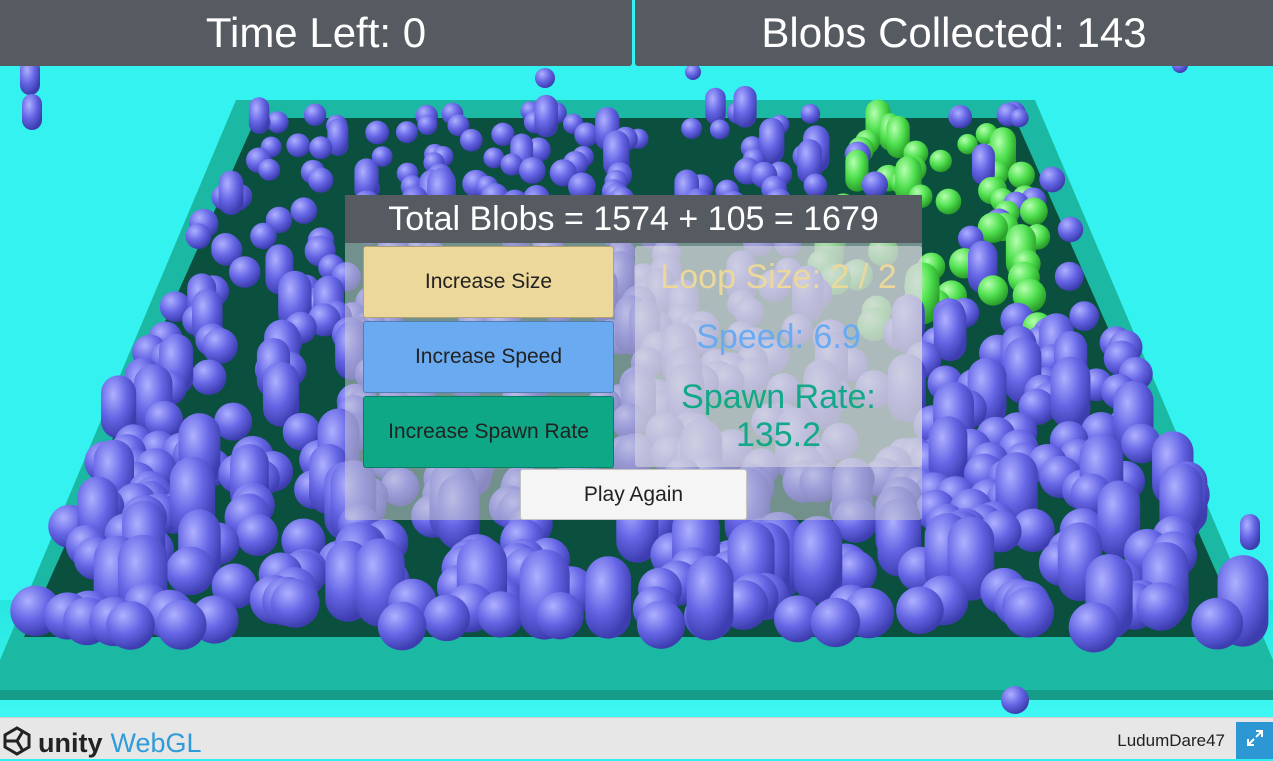  I want to click on fullscreen-button, so click(1254, 740).